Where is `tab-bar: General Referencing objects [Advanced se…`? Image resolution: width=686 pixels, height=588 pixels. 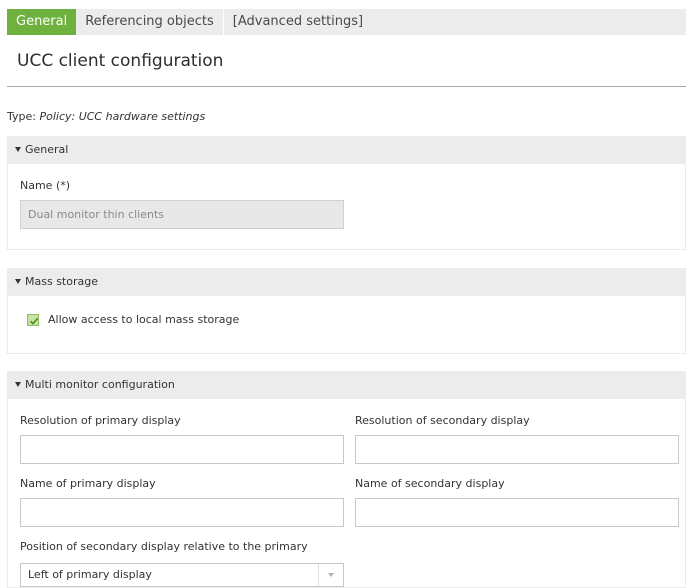
tab-bar: General Referencing objects [Advanced se… is located at coordinates (346, 22).